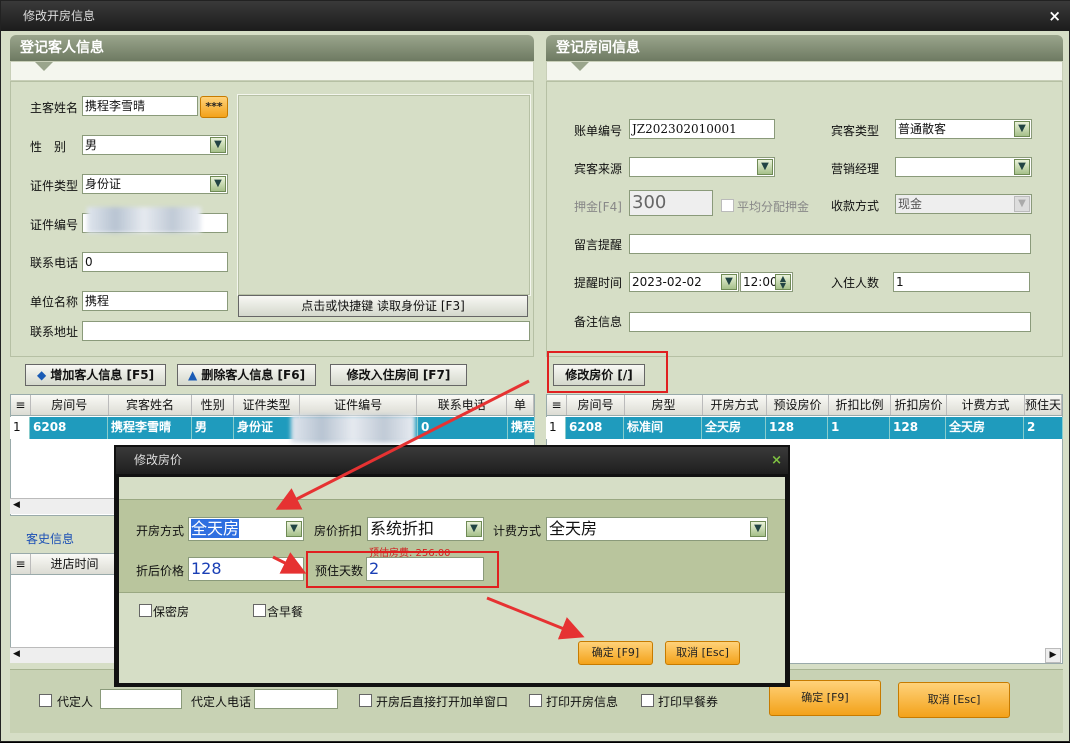 This screenshot has height=743, width=1070. I want to click on arrow-to-mode, so click(402, 444).